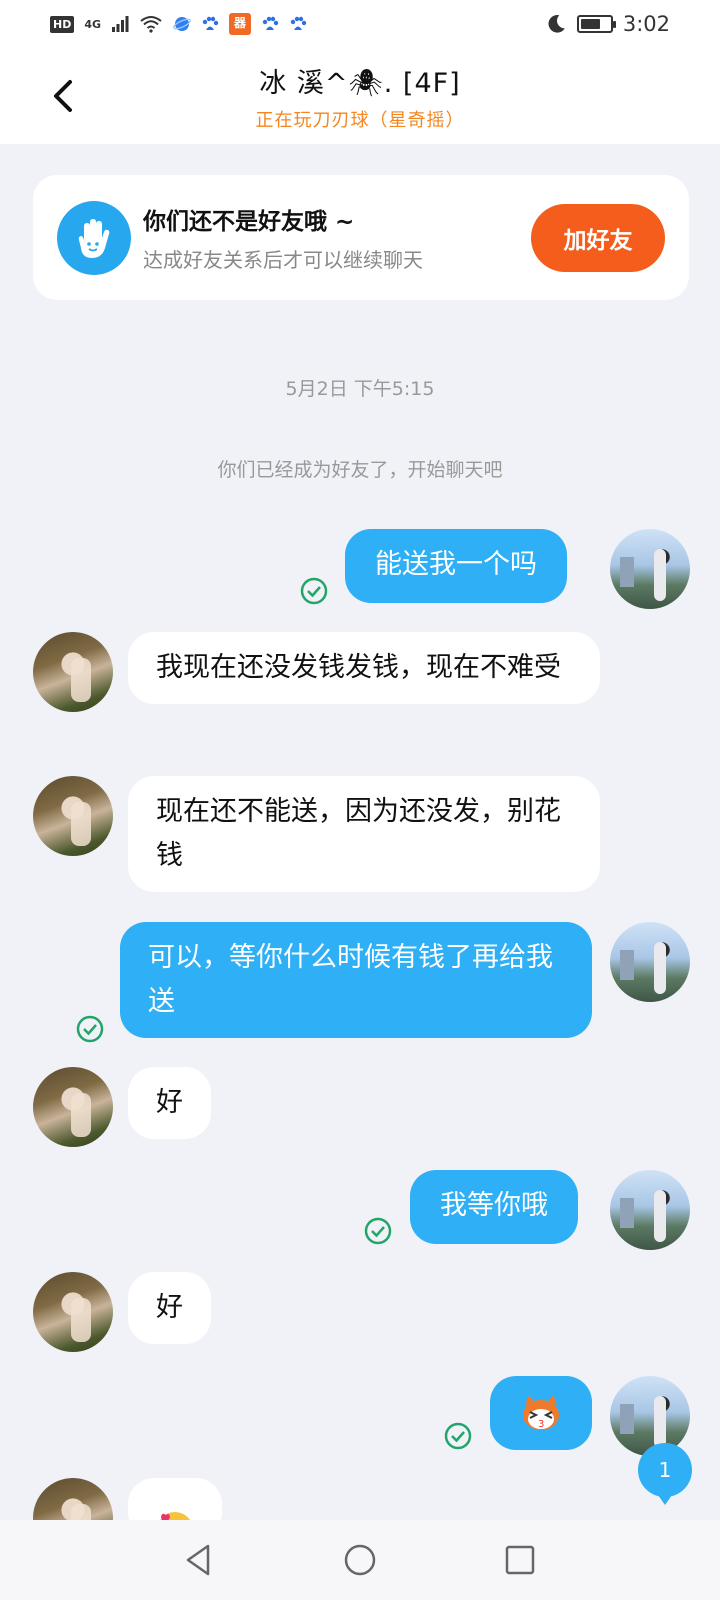  I want to click on status-bar-right: 3:02, so click(607, 24).